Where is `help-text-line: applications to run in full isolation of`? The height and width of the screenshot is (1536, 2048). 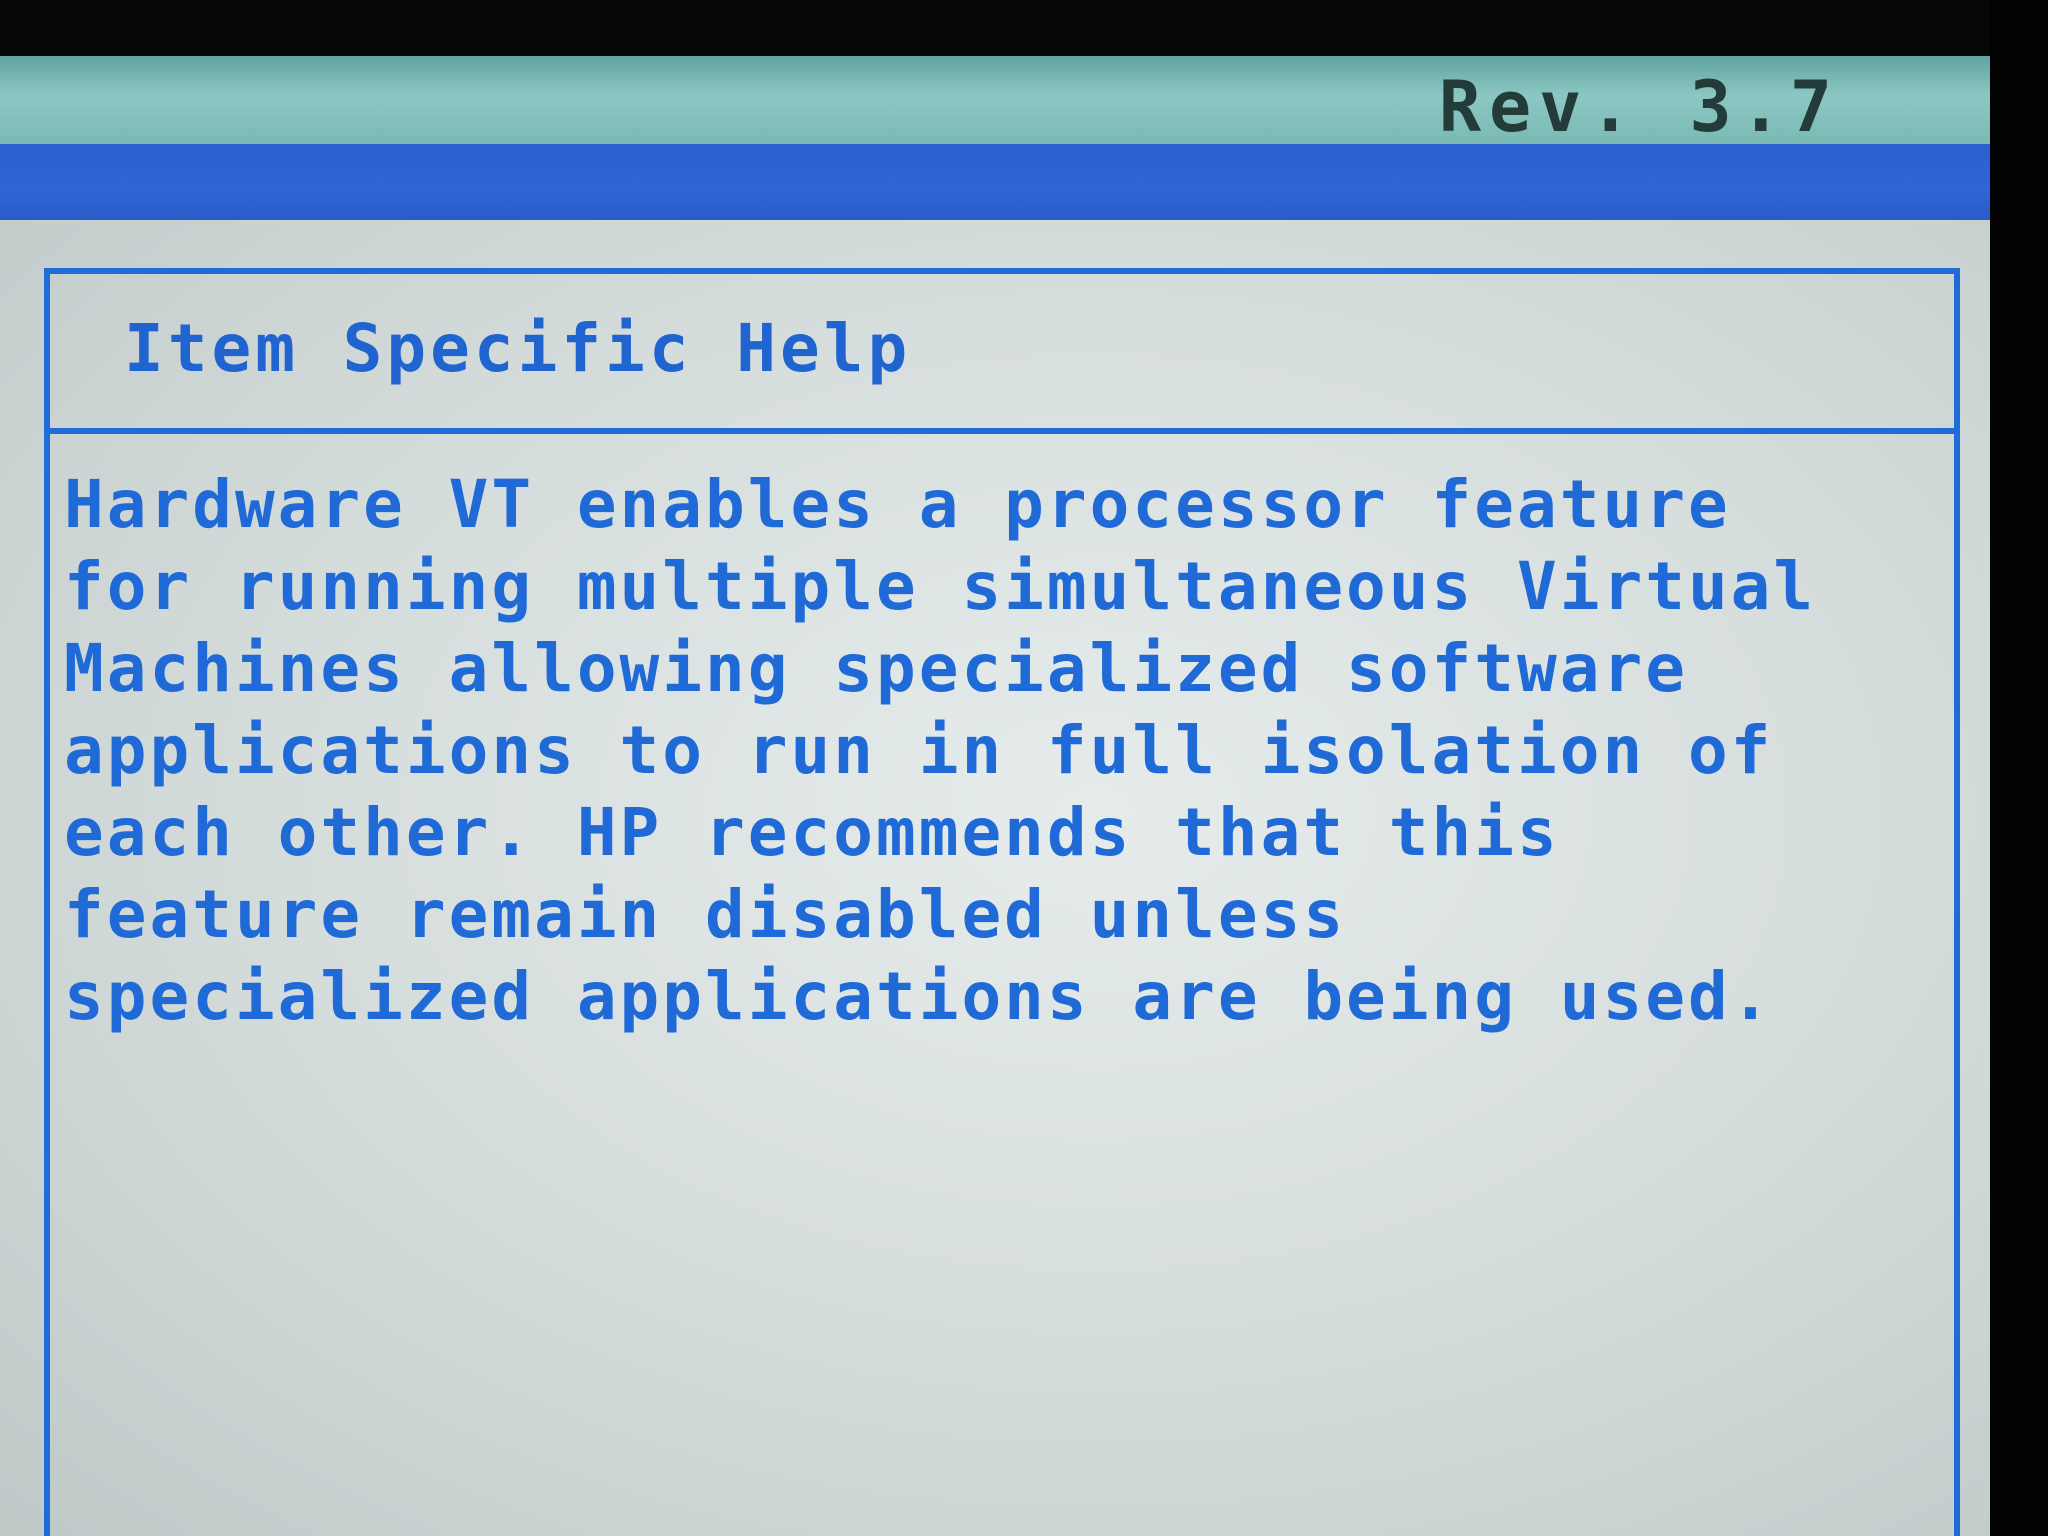 help-text-line: applications to run in full isolation of is located at coordinates (919, 750).